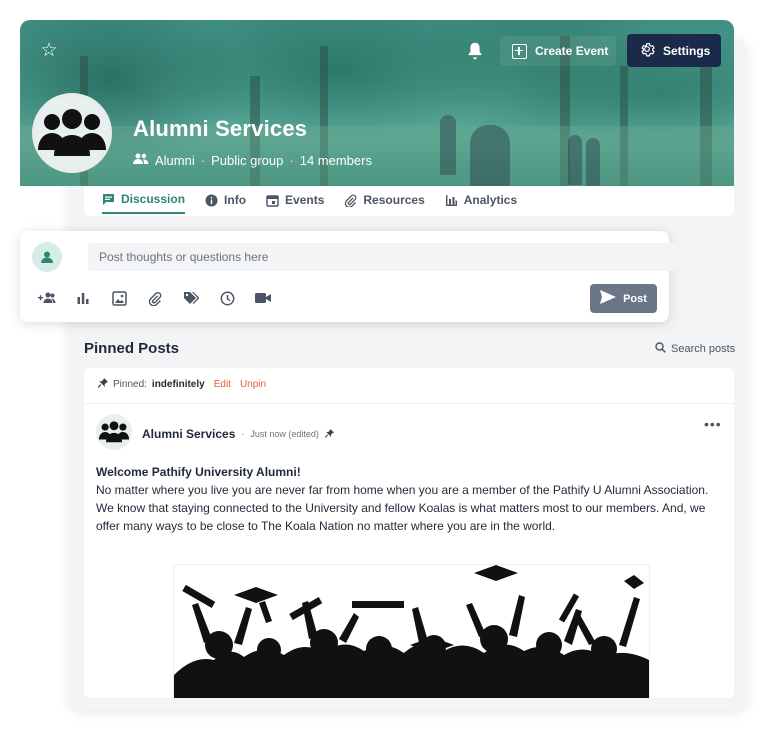 The width and height of the screenshot is (768, 732). Describe the element at coordinates (153, 199) in the screenshot. I see `tab-label: Discussion` at that location.